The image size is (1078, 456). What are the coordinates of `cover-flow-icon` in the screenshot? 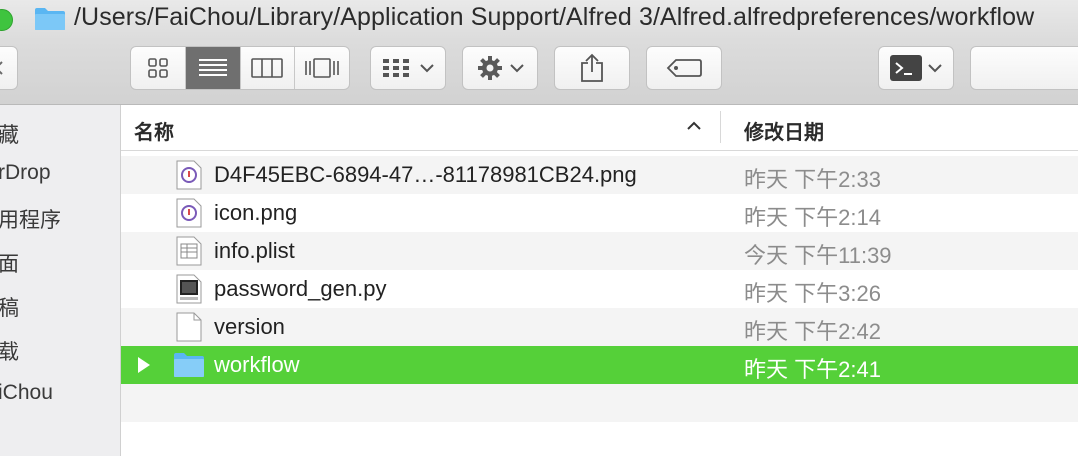 It's located at (322, 68).